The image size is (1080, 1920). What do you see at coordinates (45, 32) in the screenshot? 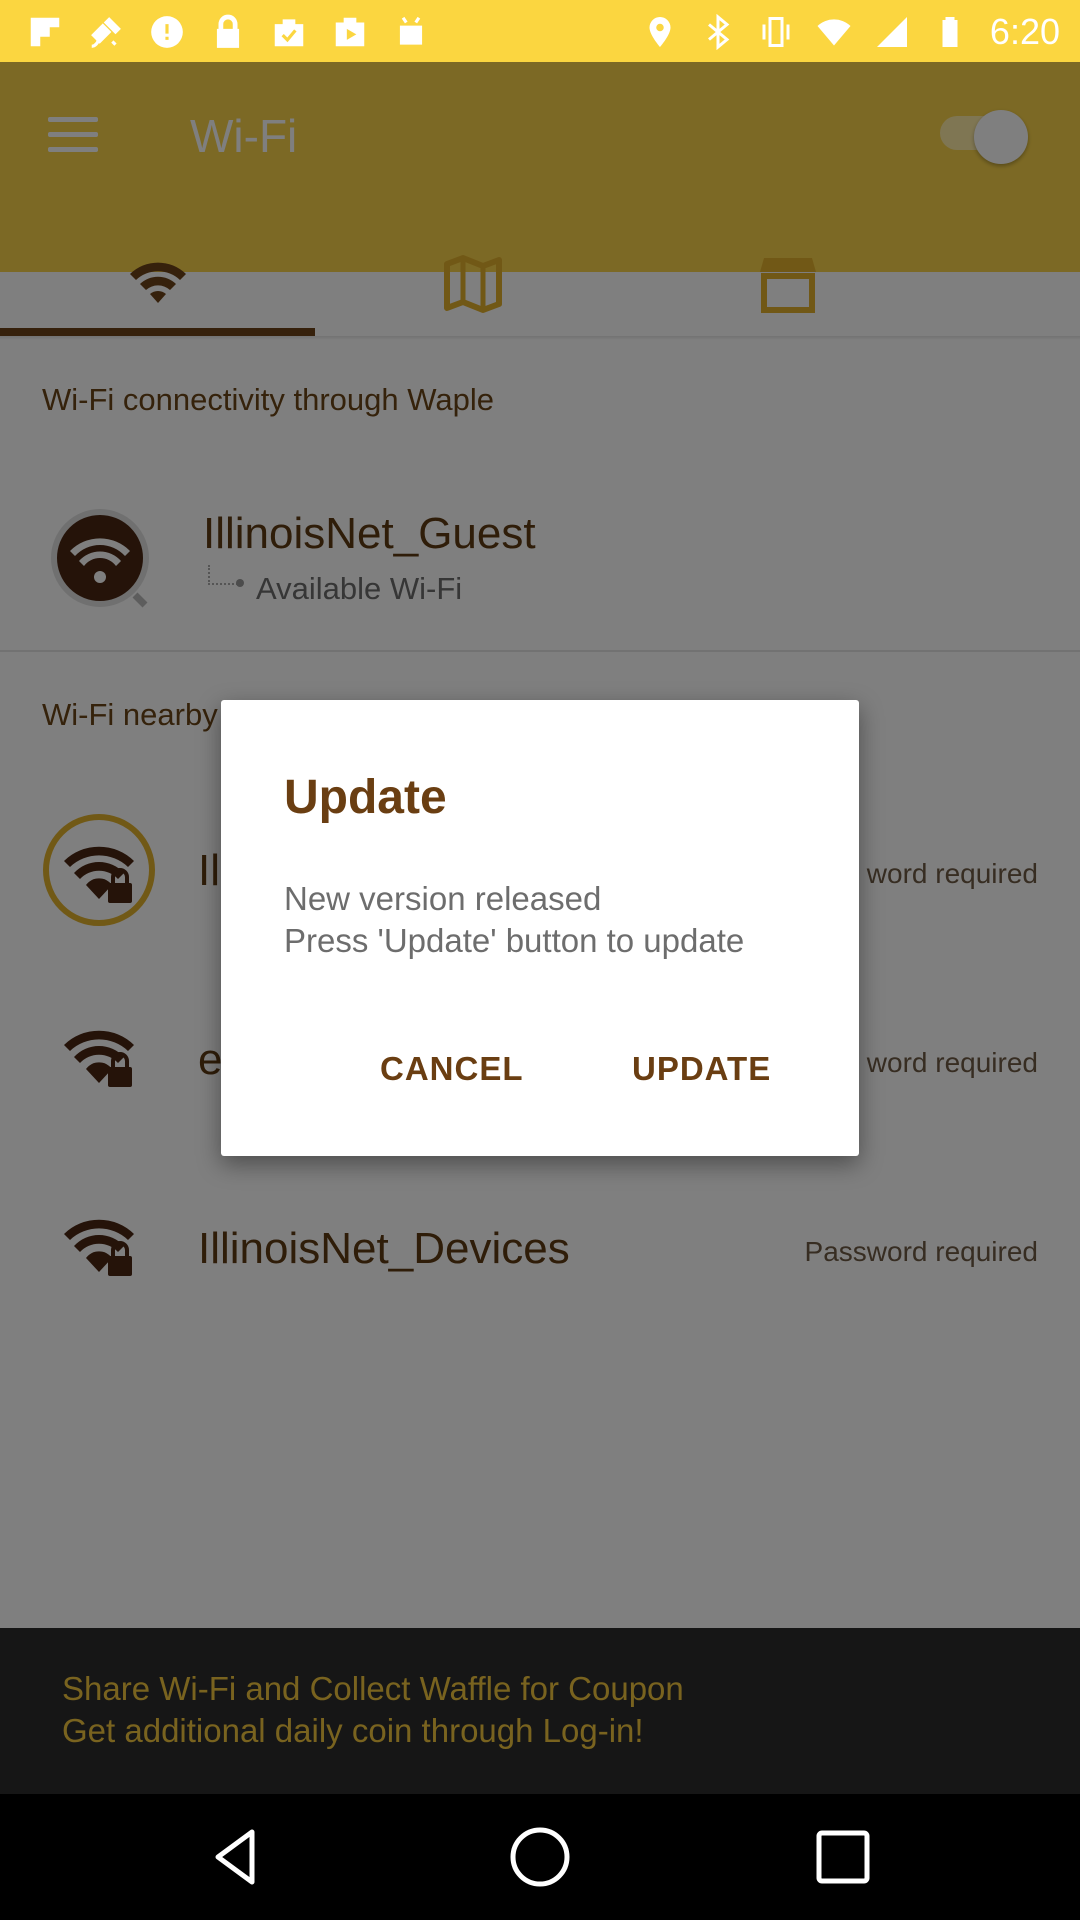
I see `flipboard-icon` at bounding box center [45, 32].